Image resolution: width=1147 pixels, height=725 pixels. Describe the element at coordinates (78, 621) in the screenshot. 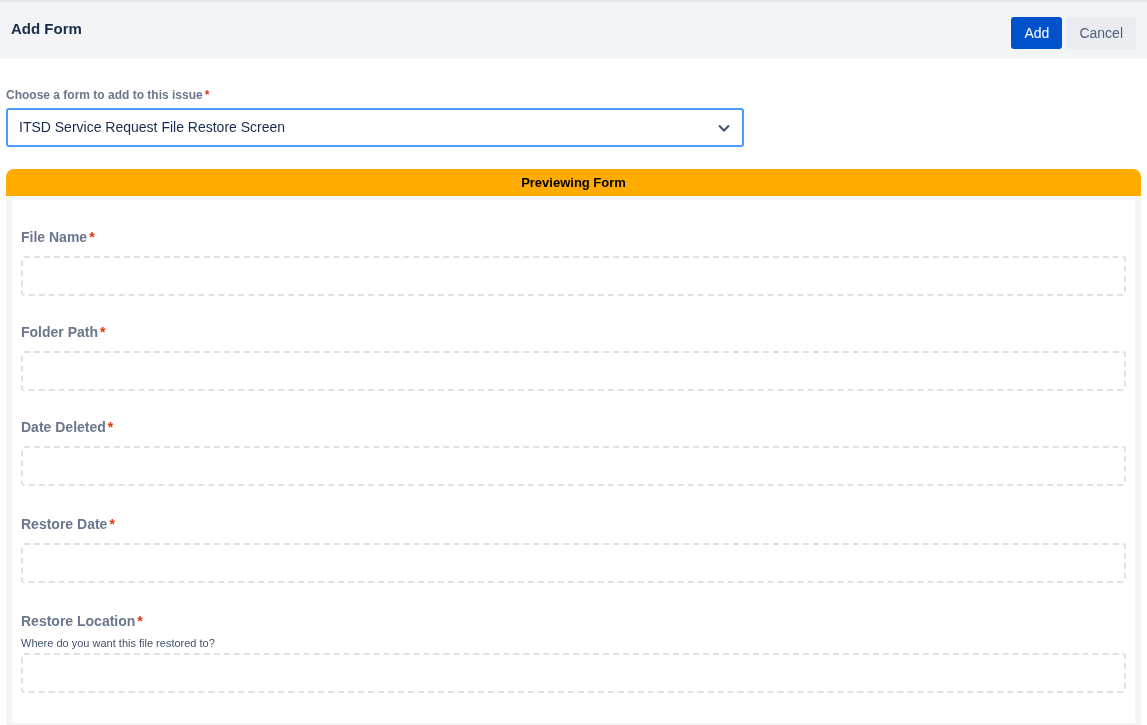

I see `field-label: Restore Location` at that location.